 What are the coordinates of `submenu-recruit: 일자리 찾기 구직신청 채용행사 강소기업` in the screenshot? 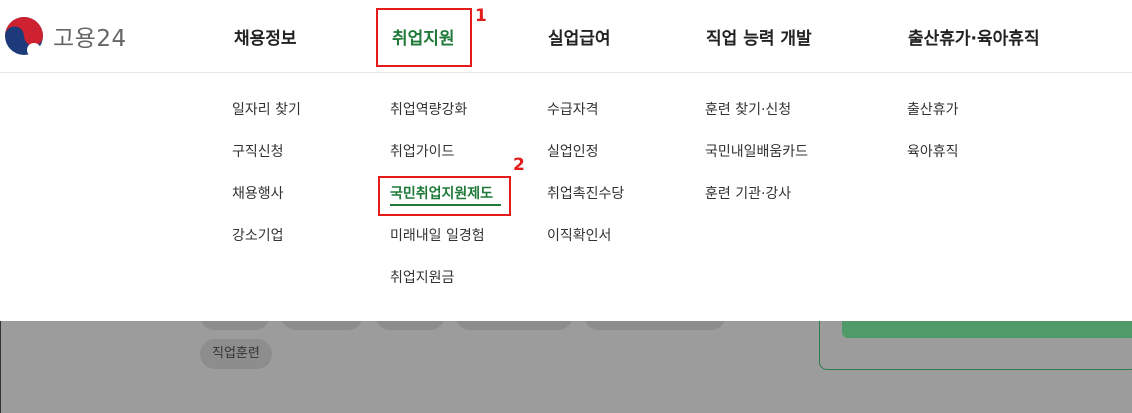 It's located at (266, 184).